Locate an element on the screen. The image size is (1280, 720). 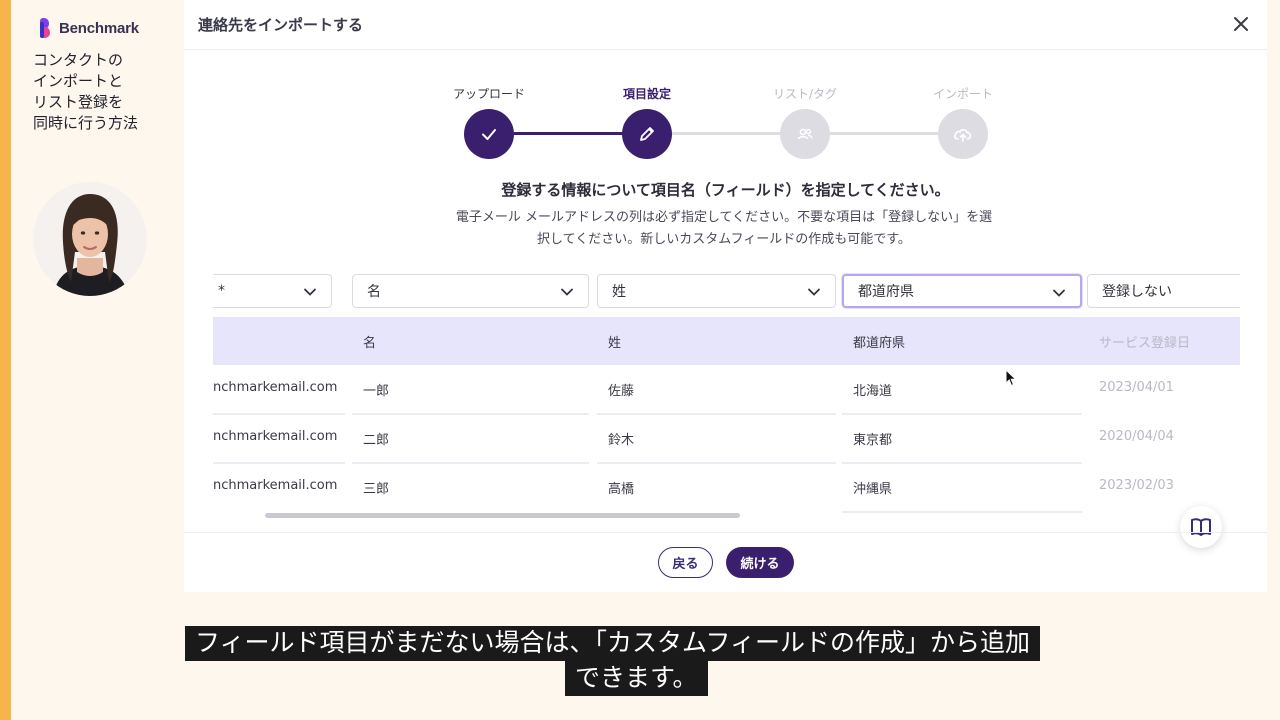
modal-title: 連絡先をインポートする is located at coordinates (281, 25).